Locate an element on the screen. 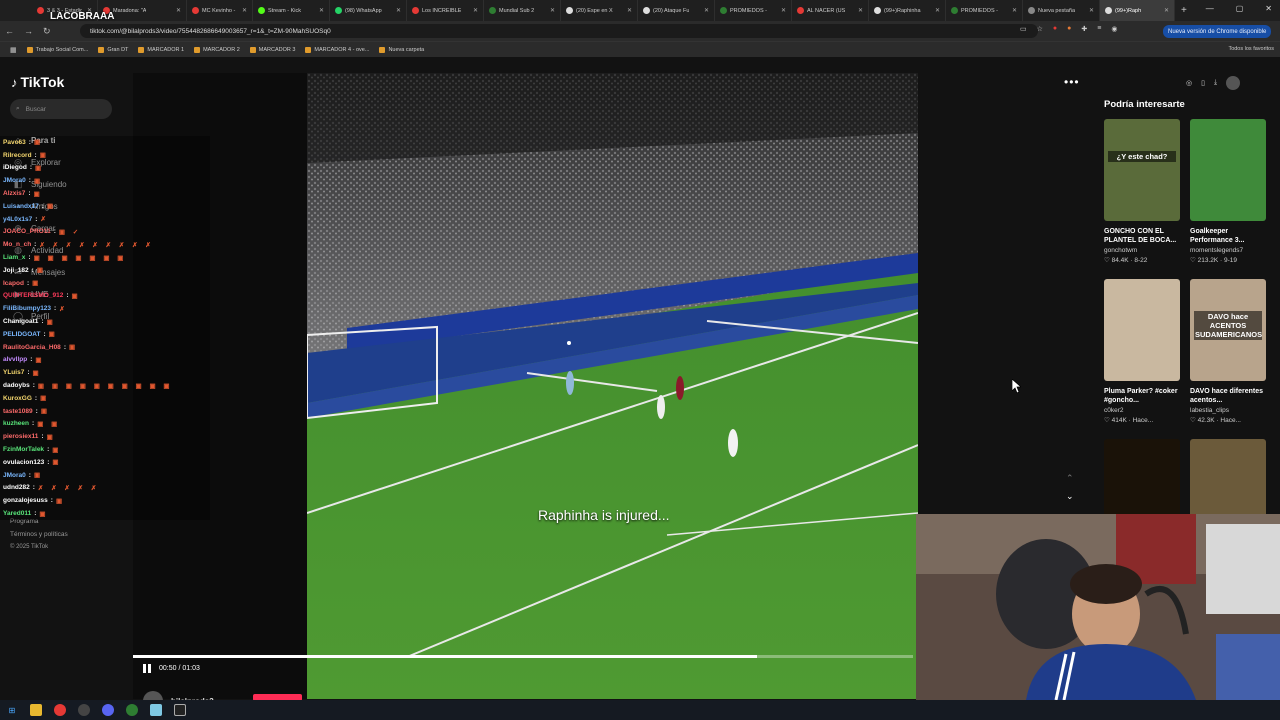 The height and width of the screenshot is (720, 1280). chat-username: Liam_x is located at coordinates (14, 257).